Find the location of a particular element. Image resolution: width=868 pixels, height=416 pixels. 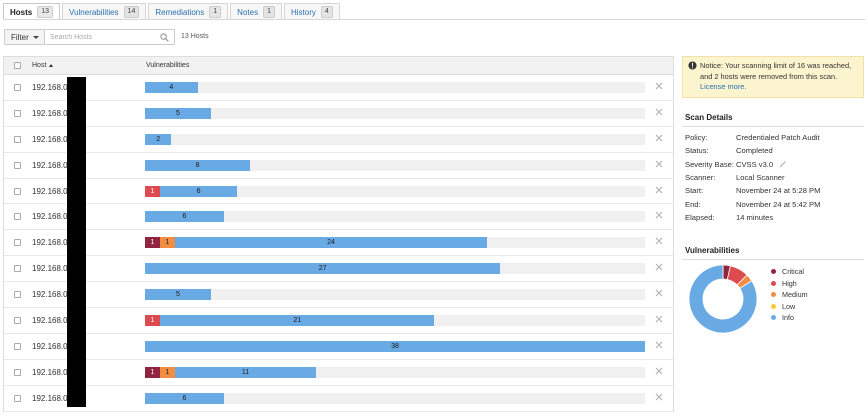

license-more-link: License more. is located at coordinates (723, 86).